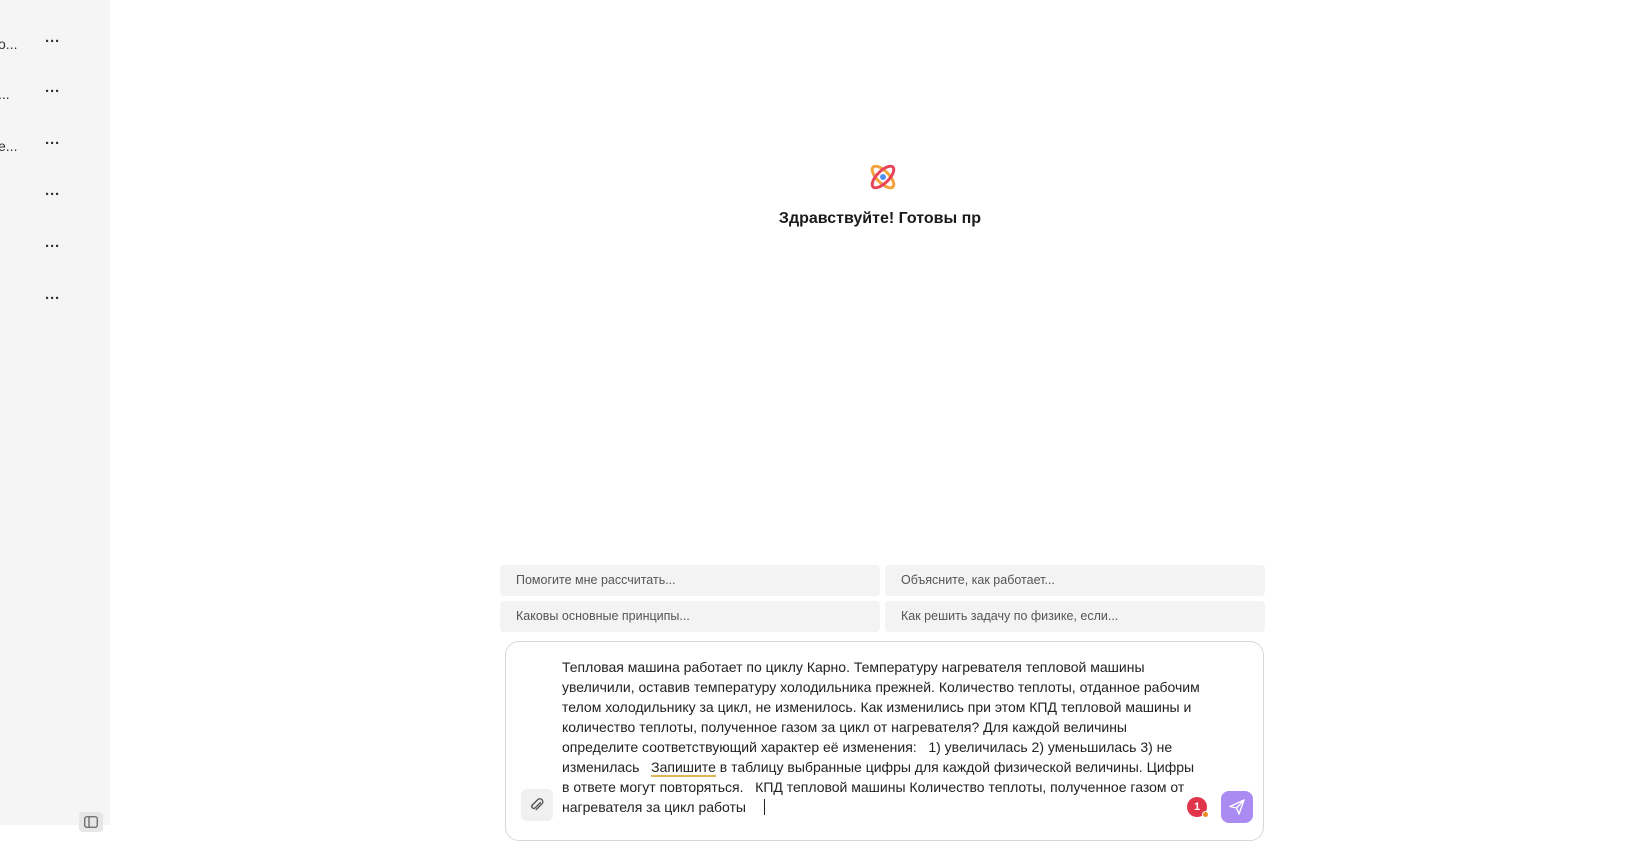  What do you see at coordinates (55, 416) in the screenshot?
I see `sidebar: о... ··· ... ··· е... ··· ··· ··· ···` at bounding box center [55, 416].